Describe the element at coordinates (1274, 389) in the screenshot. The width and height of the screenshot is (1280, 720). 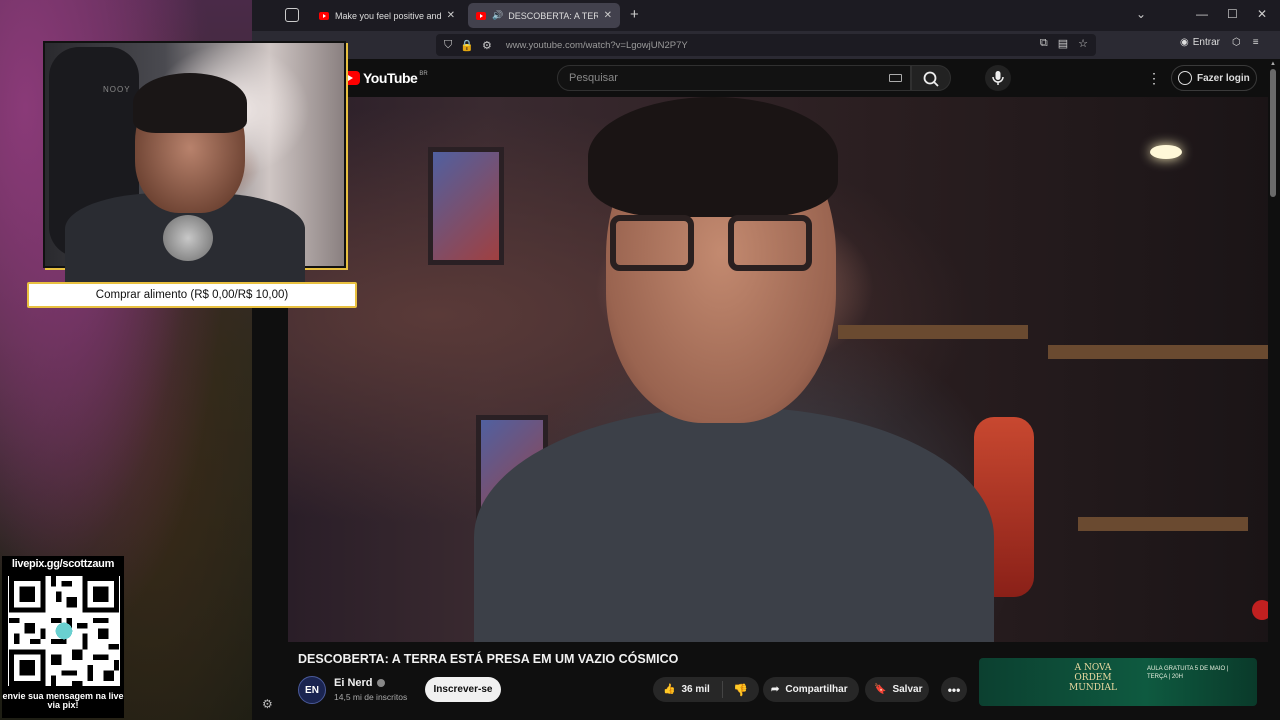
I see `page-scrollbar: ▲` at that location.